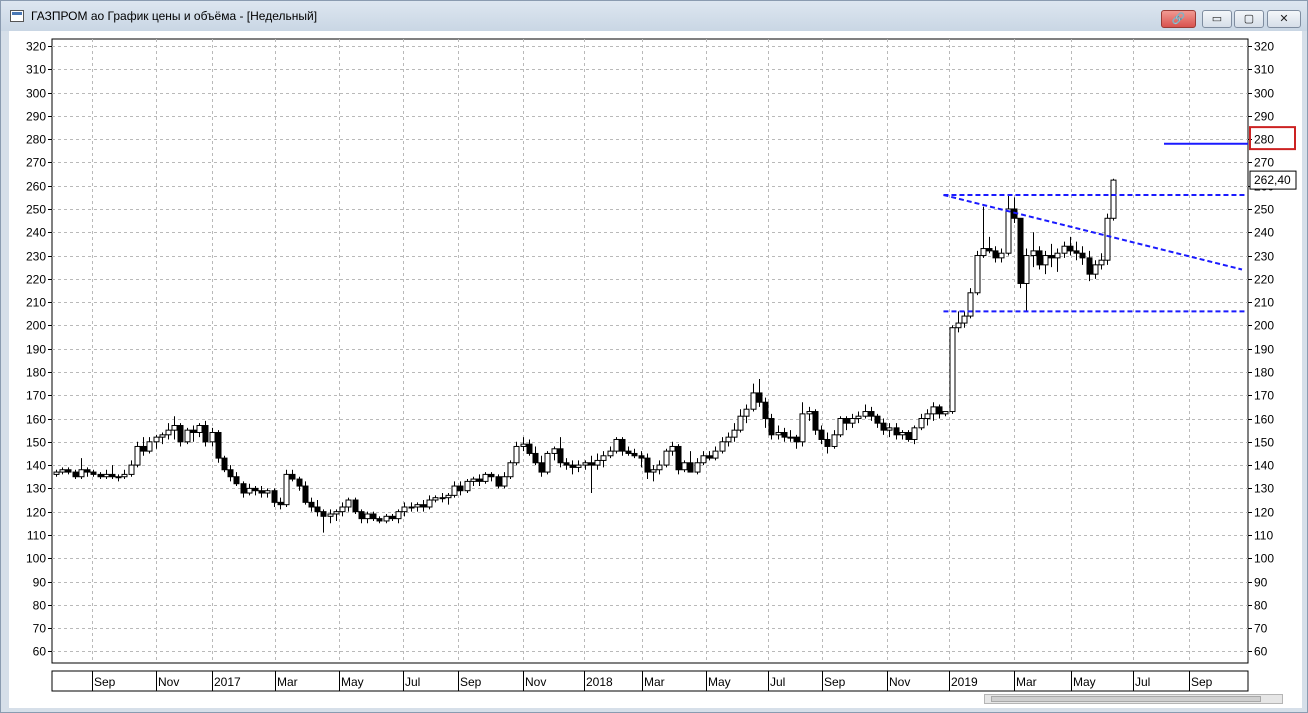 This screenshot has height=713, width=1308. I want to click on close-icon: ✕, so click(1284, 19).